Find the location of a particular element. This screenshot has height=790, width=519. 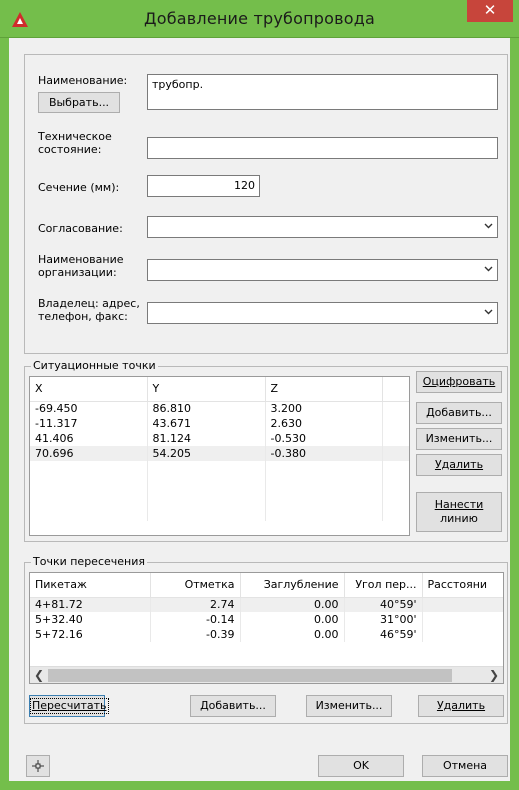

cell-y: 81.124 is located at coordinates (206, 438).